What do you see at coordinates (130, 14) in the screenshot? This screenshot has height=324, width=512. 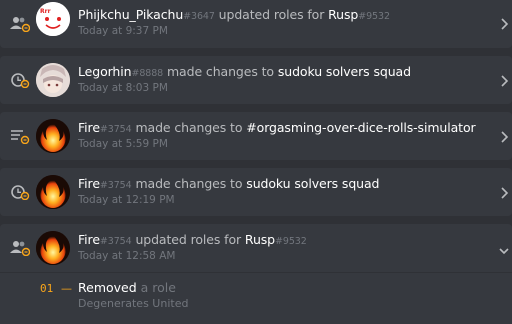 I see `username: Phijkchu_Pikachu` at bounding box center [130, 14].